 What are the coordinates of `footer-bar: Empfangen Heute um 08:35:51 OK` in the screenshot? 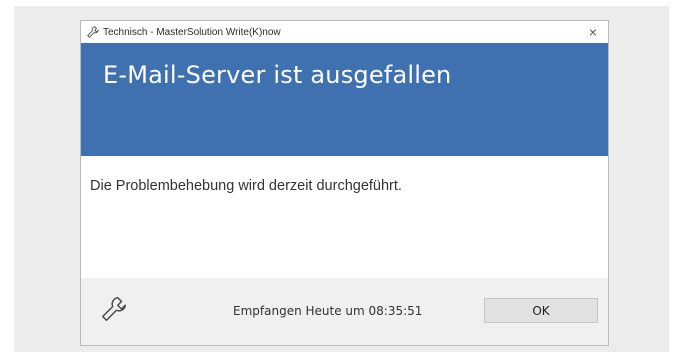 It's located at (344, 311).